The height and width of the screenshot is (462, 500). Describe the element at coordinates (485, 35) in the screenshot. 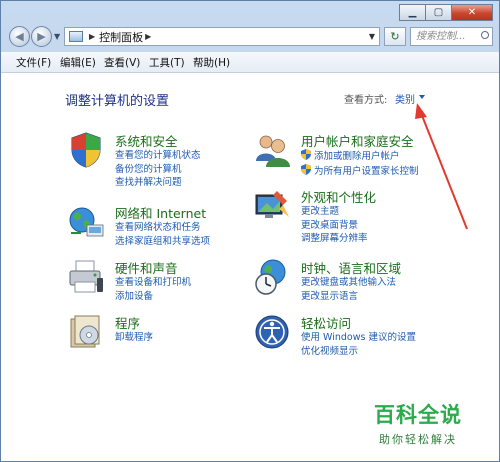

I see `search-icon` at that location.